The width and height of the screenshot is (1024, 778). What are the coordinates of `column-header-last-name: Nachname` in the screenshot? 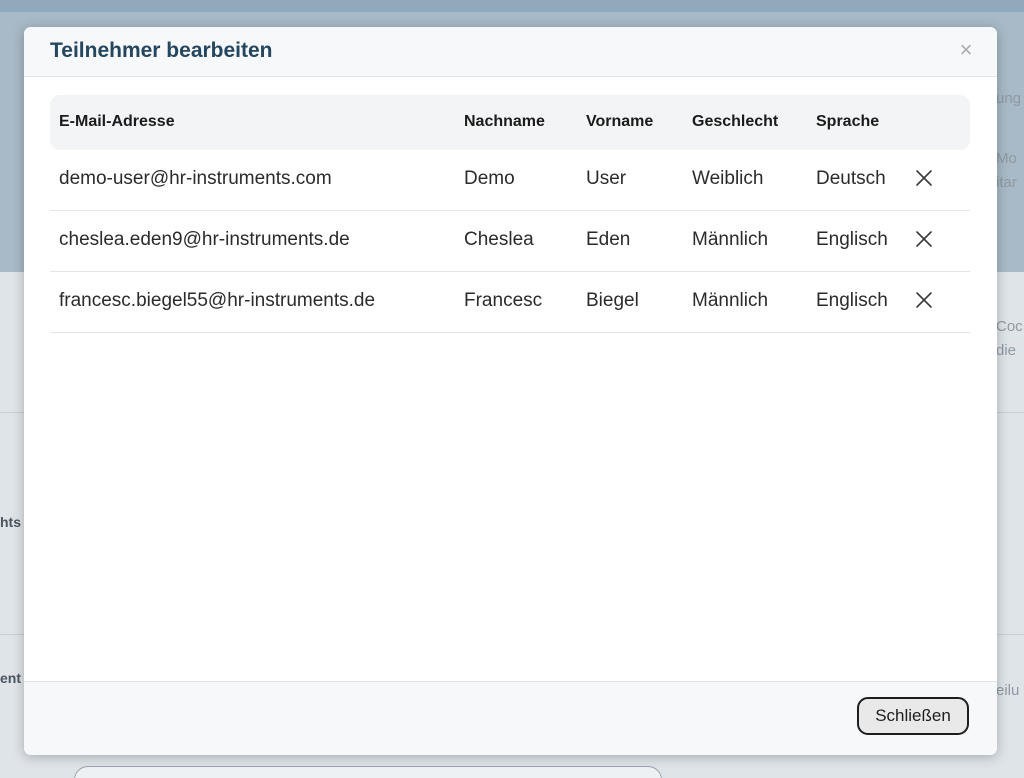 It's located at (504, 121).